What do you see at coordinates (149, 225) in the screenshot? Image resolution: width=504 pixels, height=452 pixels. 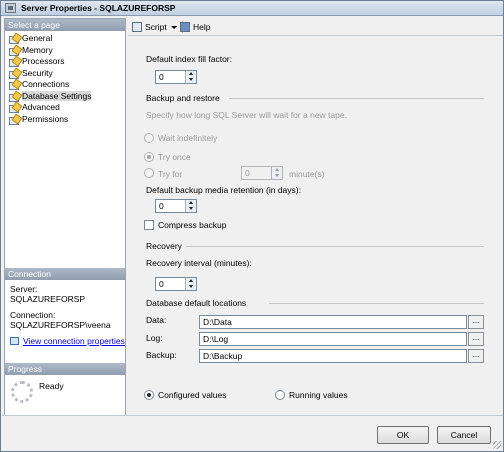 I see `compress-backup-checkbox` at bounding box center [149, 225].